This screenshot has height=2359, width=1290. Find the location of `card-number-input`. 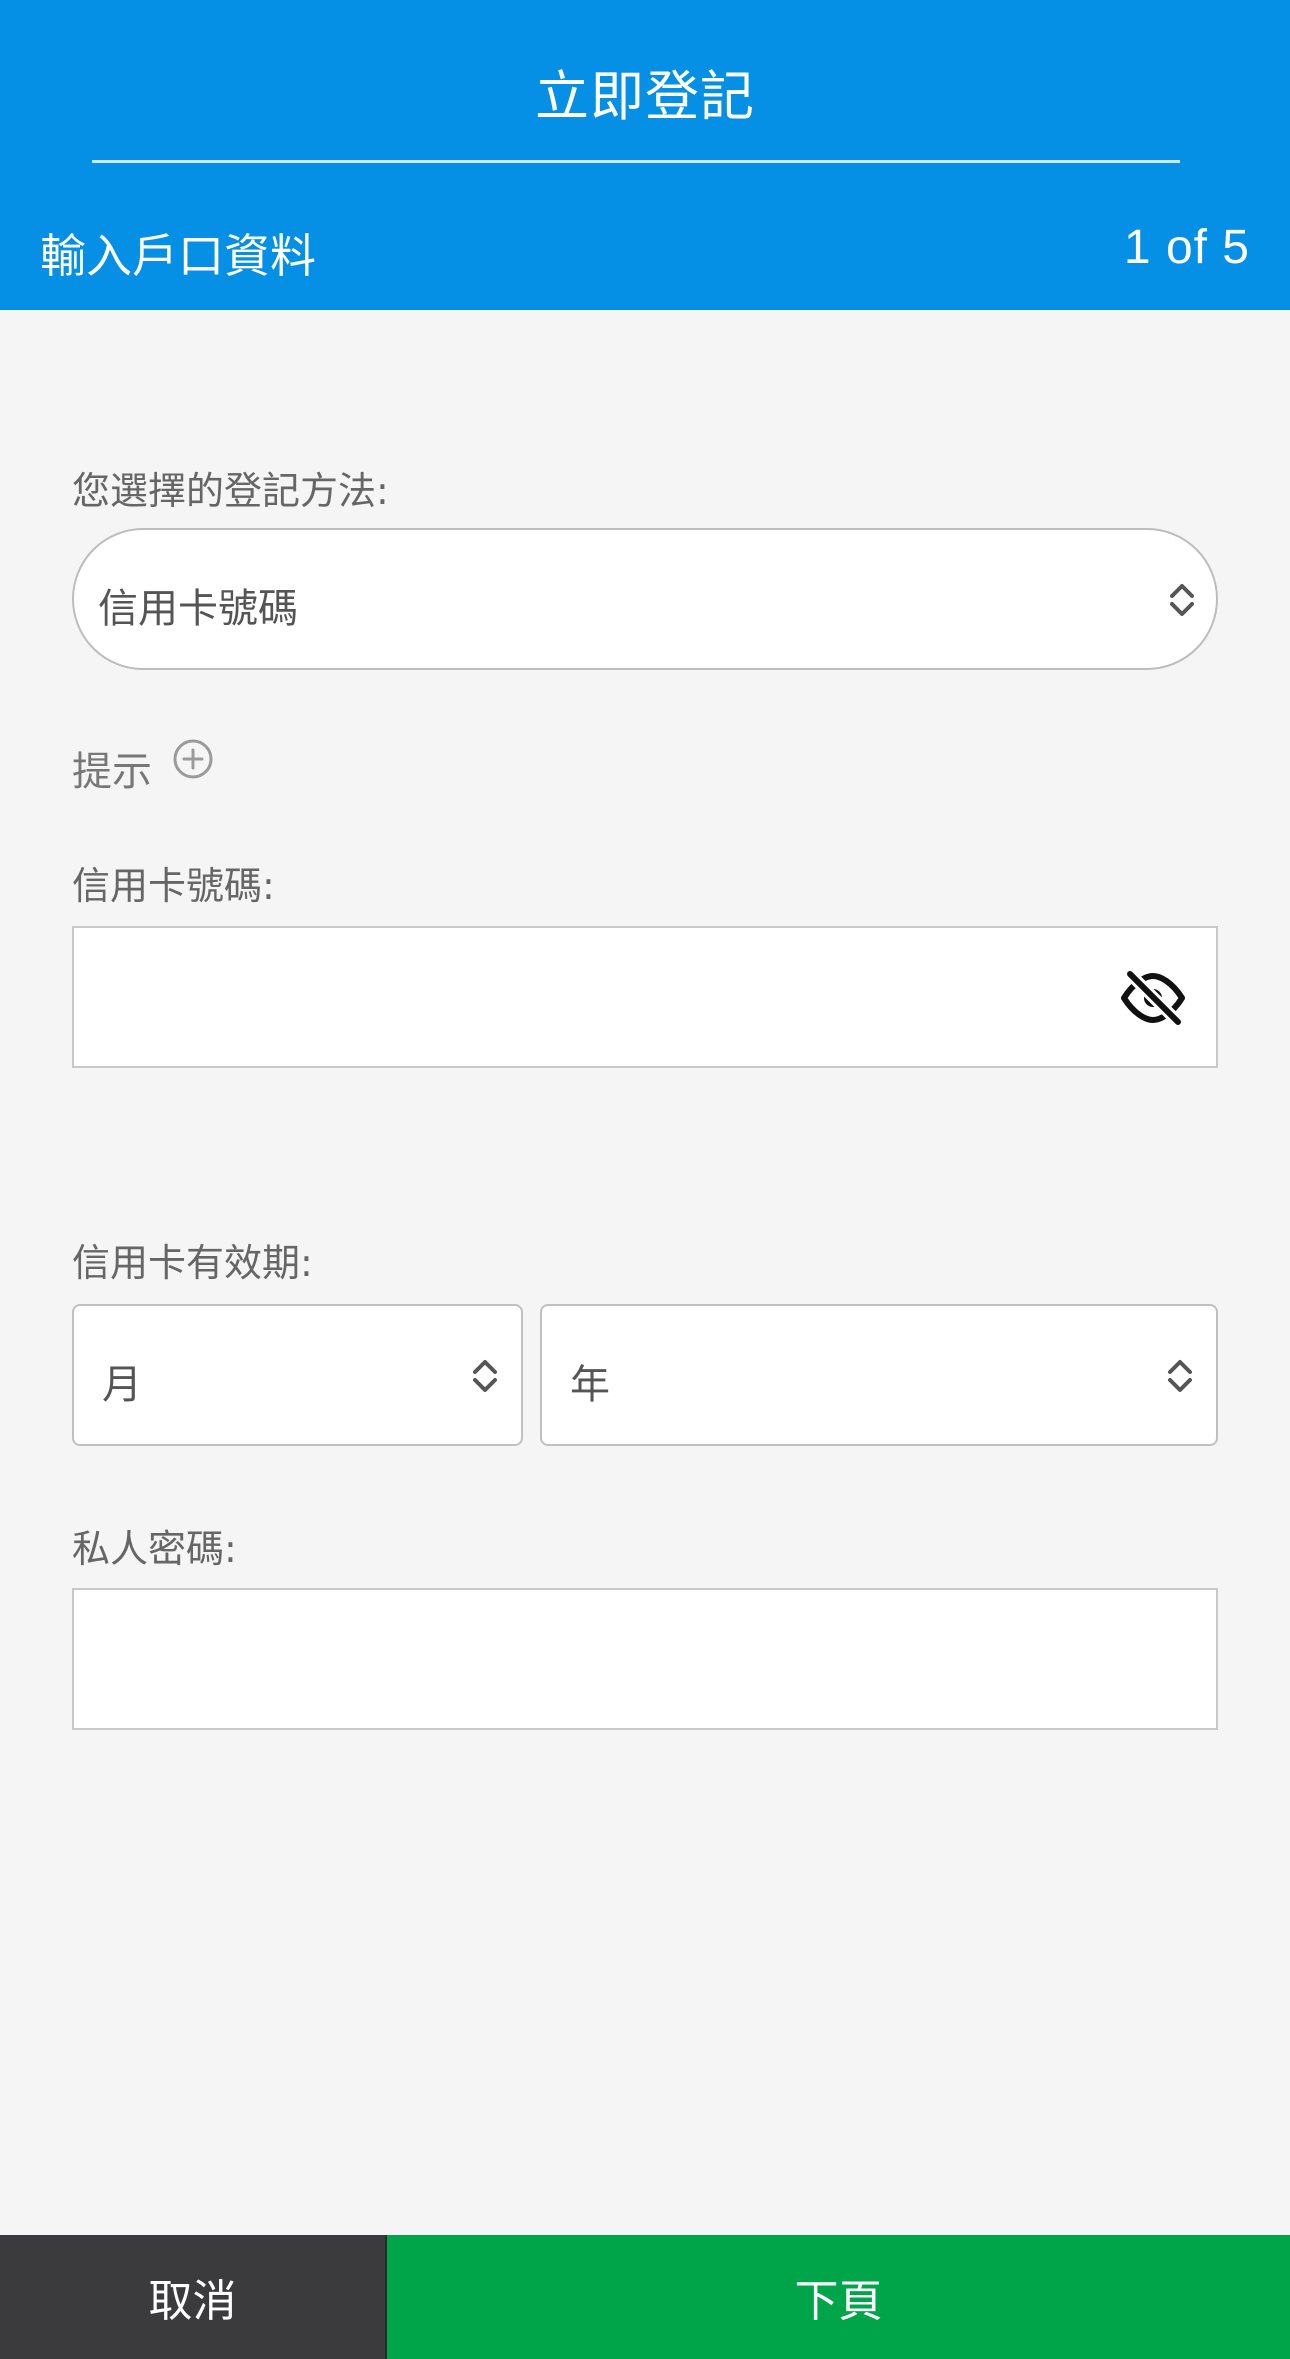

card-number-input is located at coordinates (645, 997).